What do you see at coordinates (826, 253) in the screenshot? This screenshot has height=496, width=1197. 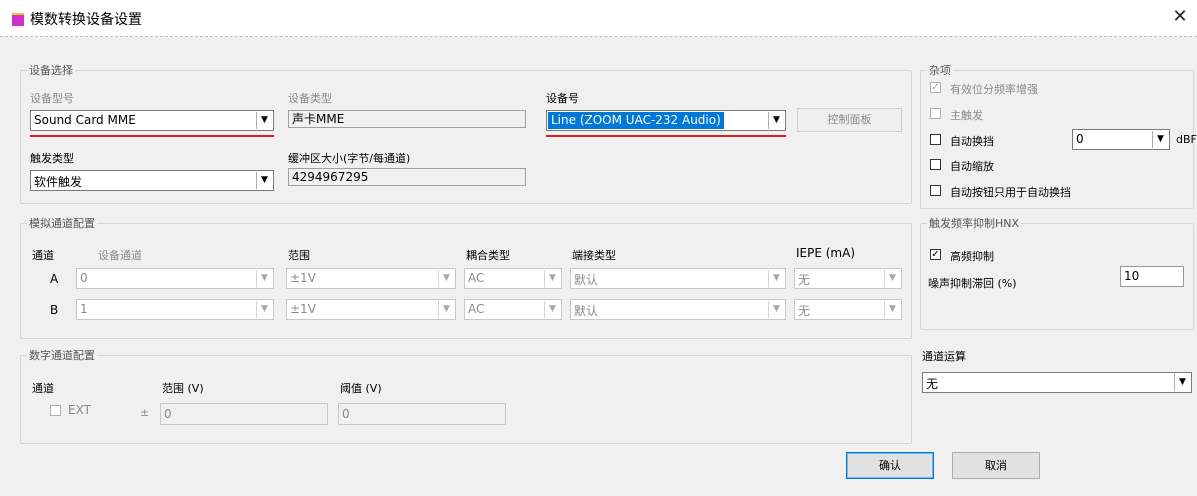 I see `analog-header-iepe: IEPE (mA)` at bounding box center [826, 253].